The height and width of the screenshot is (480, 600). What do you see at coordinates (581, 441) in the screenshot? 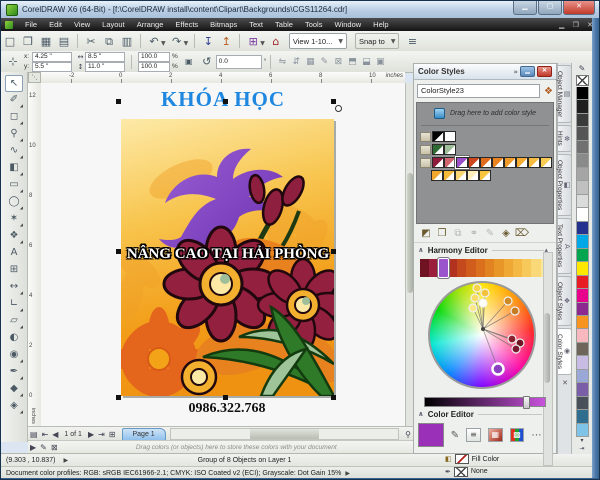
I see `palette-scroll-down-button: ▾` at bounding box center [581, 441].